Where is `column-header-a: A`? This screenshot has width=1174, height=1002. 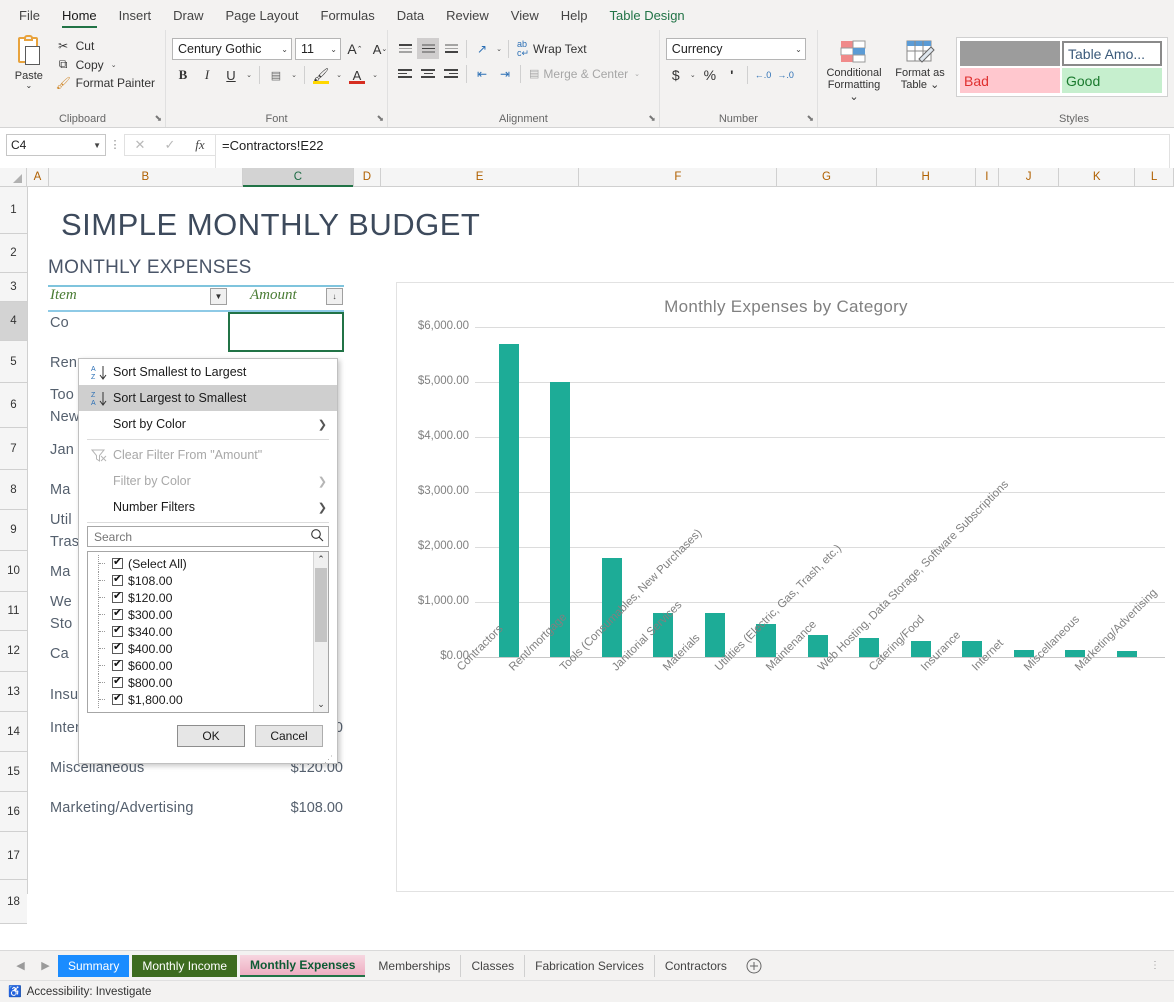 column-header-a: A is located at coordinates (38, 177).